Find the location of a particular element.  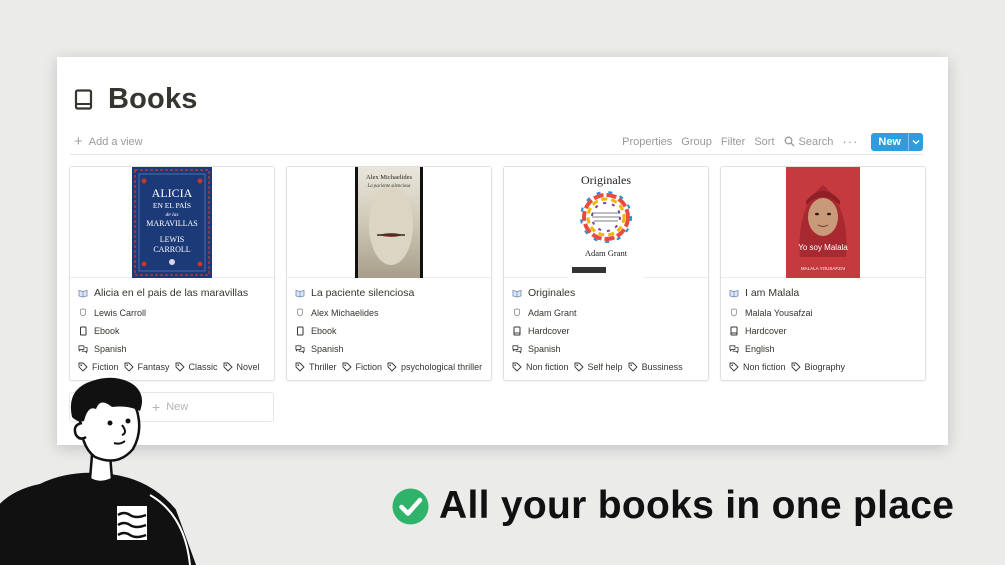

tag-label: Bussiness is located at coordinates (662, 366).